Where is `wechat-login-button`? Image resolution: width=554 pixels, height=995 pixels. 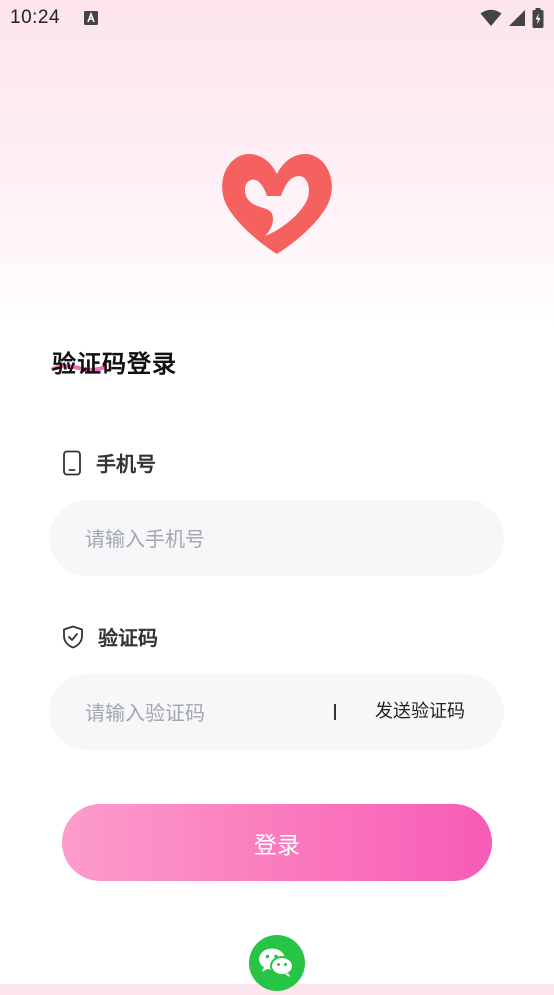
wechat-login-button is located at coordinates (277, 963).